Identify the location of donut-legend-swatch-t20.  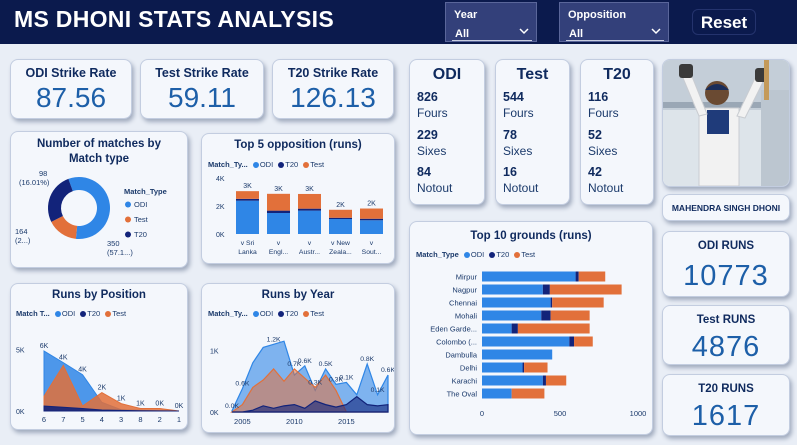
(128, 234).